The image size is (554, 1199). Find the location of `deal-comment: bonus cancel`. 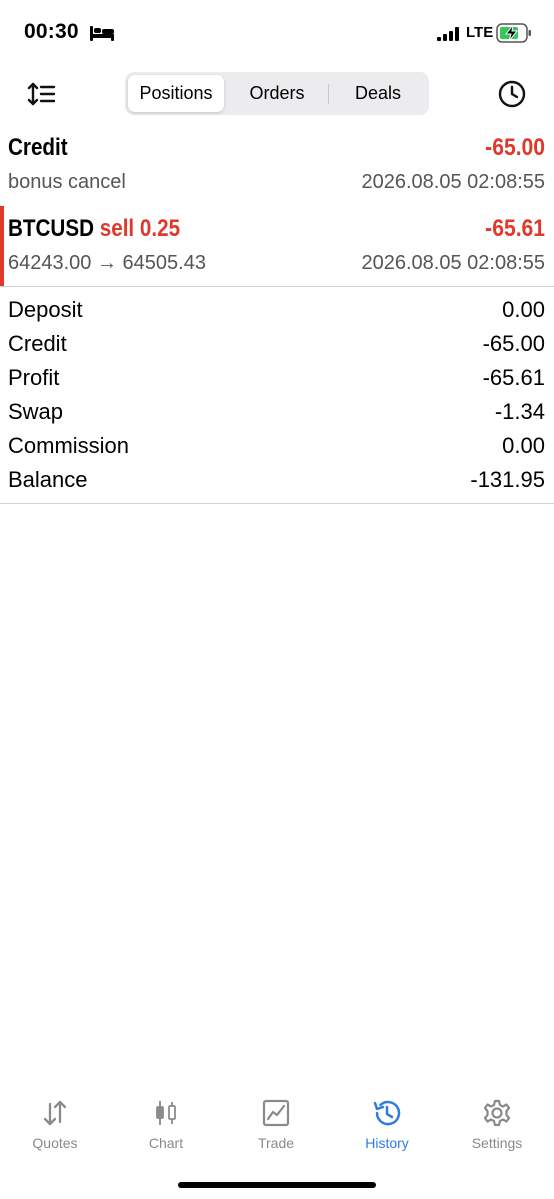

deal-comment: bonus cancel is located at coordinates (67, 182).